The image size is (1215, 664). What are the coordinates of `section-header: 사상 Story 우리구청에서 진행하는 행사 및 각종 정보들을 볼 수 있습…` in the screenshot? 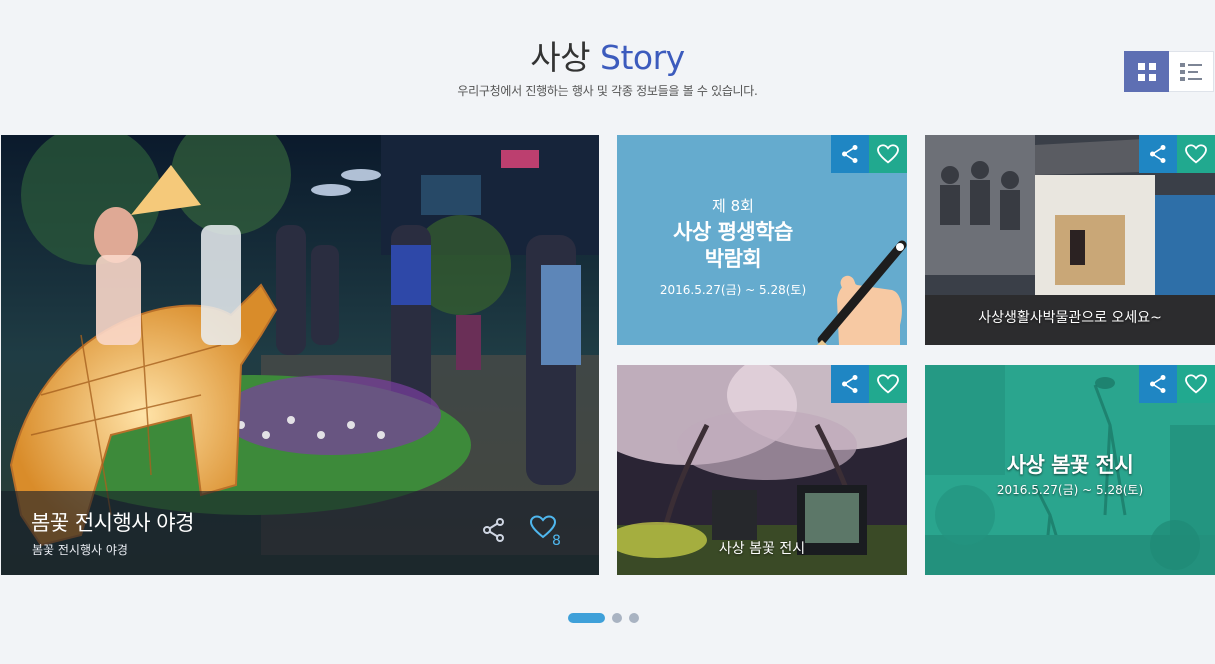 It's located at (607, 68).